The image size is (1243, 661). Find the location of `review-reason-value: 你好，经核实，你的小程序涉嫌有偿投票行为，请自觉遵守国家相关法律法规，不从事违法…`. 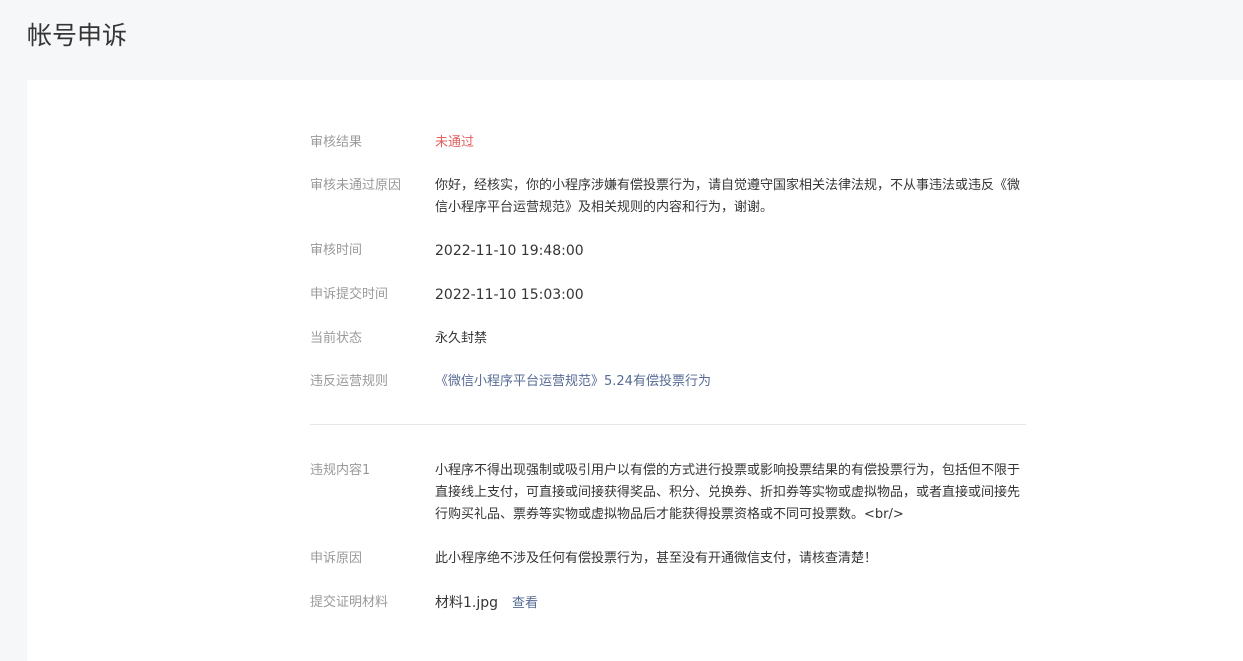

review-reason-value: 你好，经核实，你的小程序涉嫌有偿投票行为，请自觉遵守国家相关法律法规，不从事违法… is located at coordinates (728, 196).